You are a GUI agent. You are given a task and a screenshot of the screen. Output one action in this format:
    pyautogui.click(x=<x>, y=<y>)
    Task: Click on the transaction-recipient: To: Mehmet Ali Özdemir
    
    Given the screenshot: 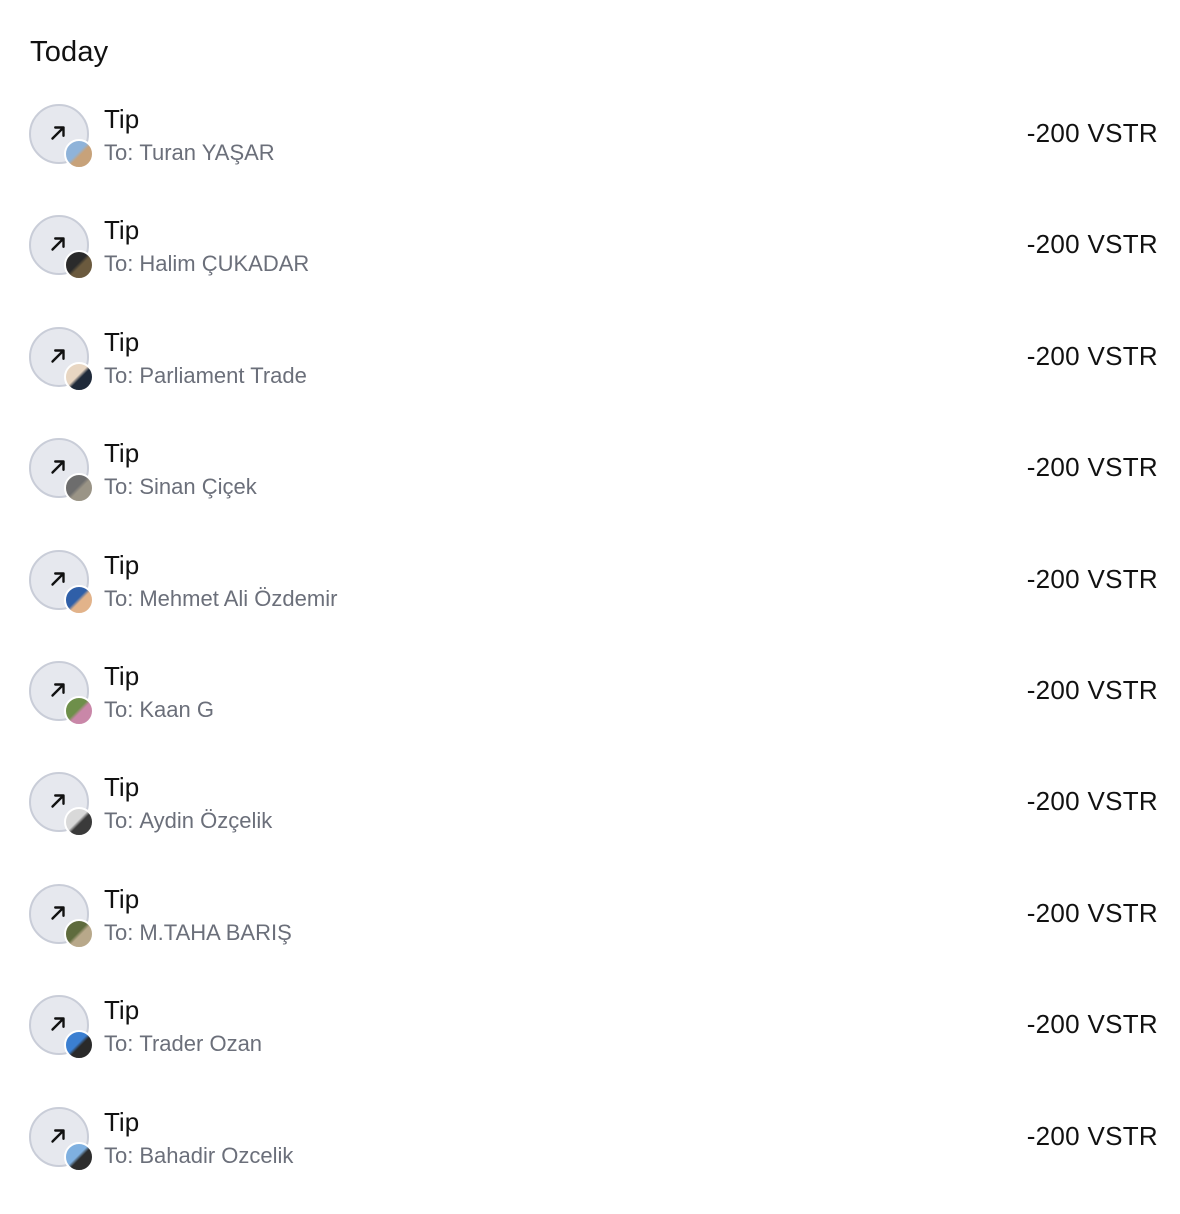 What is the action you would take?
    pyautogui.click(x=220, y=599)
    